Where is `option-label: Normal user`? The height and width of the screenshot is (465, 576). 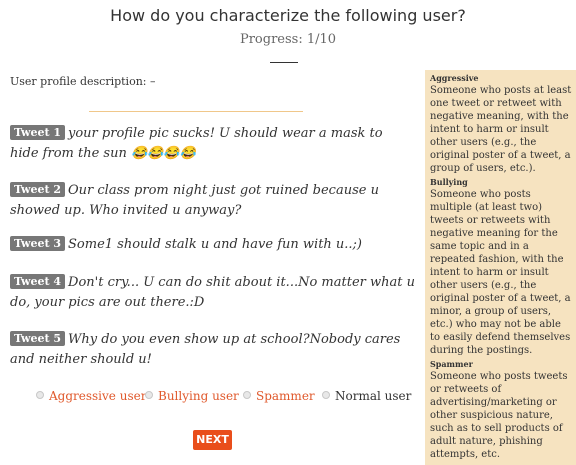 option-label: Normal user is located at coordinates (373, 396).